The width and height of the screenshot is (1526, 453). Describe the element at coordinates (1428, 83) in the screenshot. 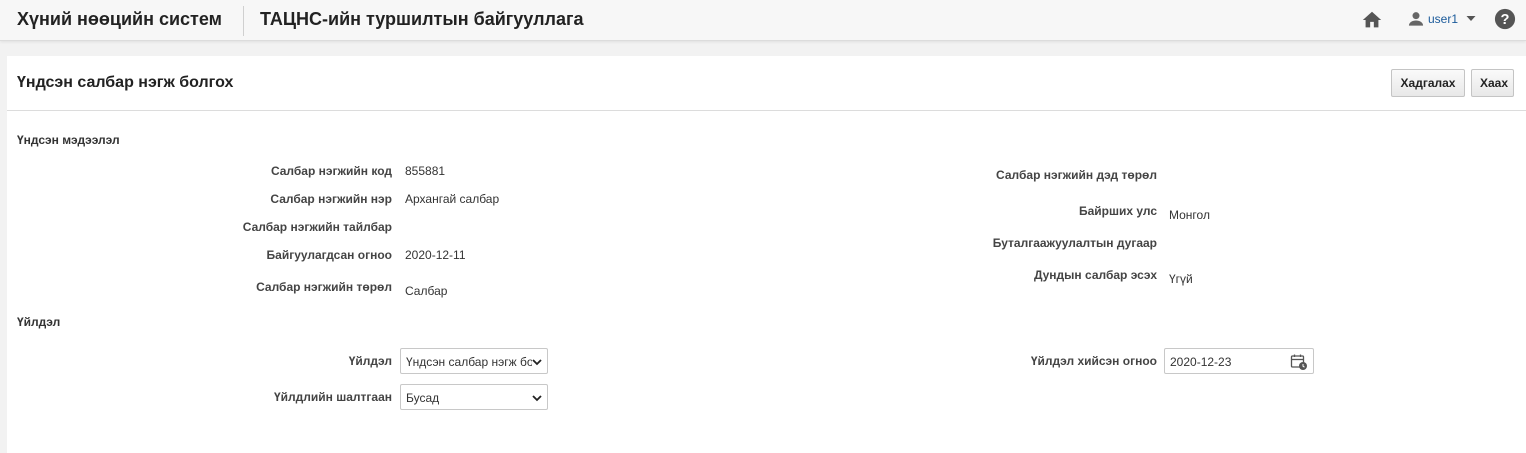

I see `save-button: Хадгалах` at that location.